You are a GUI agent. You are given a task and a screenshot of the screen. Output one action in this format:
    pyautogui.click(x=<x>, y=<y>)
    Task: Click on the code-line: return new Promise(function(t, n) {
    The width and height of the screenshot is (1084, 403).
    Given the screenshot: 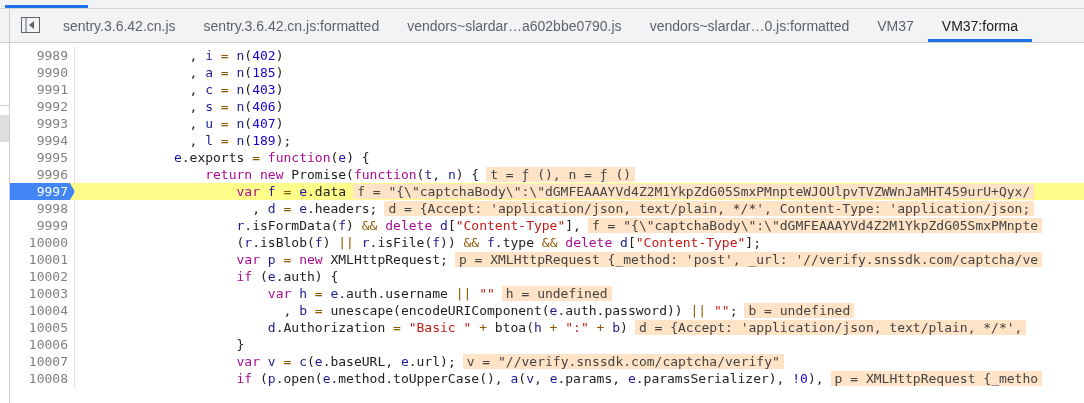 What is the action you would take?
    pyautogui.click(x=342, y=174)
    